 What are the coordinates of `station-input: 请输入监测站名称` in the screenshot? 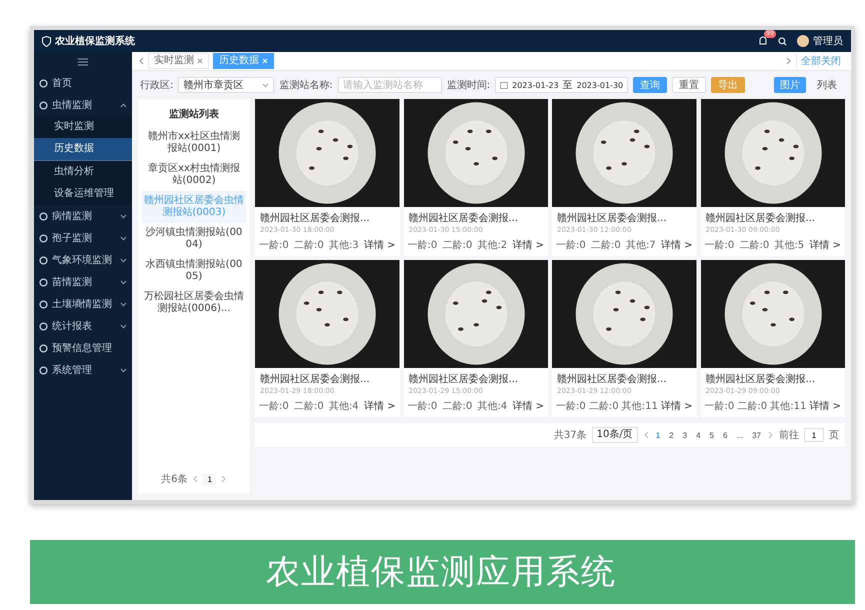 It's located at (390, 85).